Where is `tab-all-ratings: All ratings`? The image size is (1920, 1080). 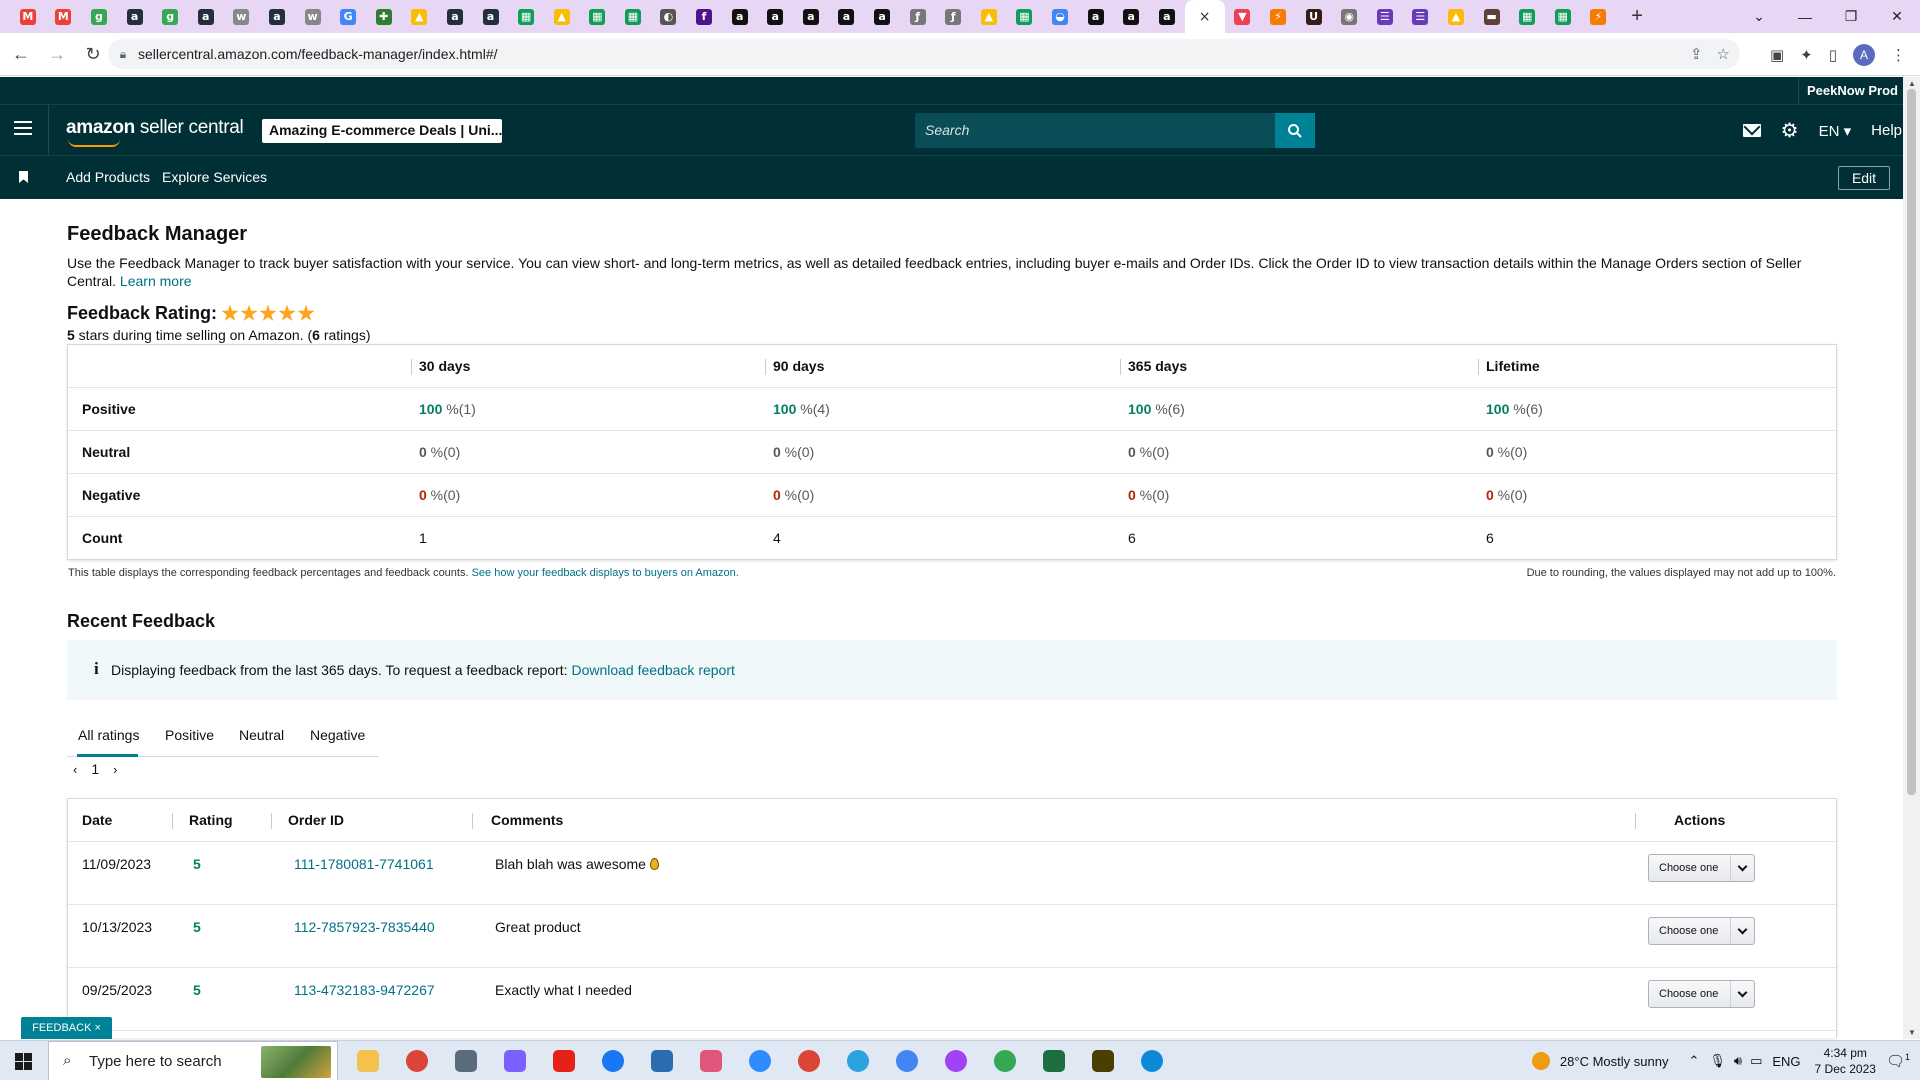 tab-all-ratings: All ratings is located at coordinates (108, 735).